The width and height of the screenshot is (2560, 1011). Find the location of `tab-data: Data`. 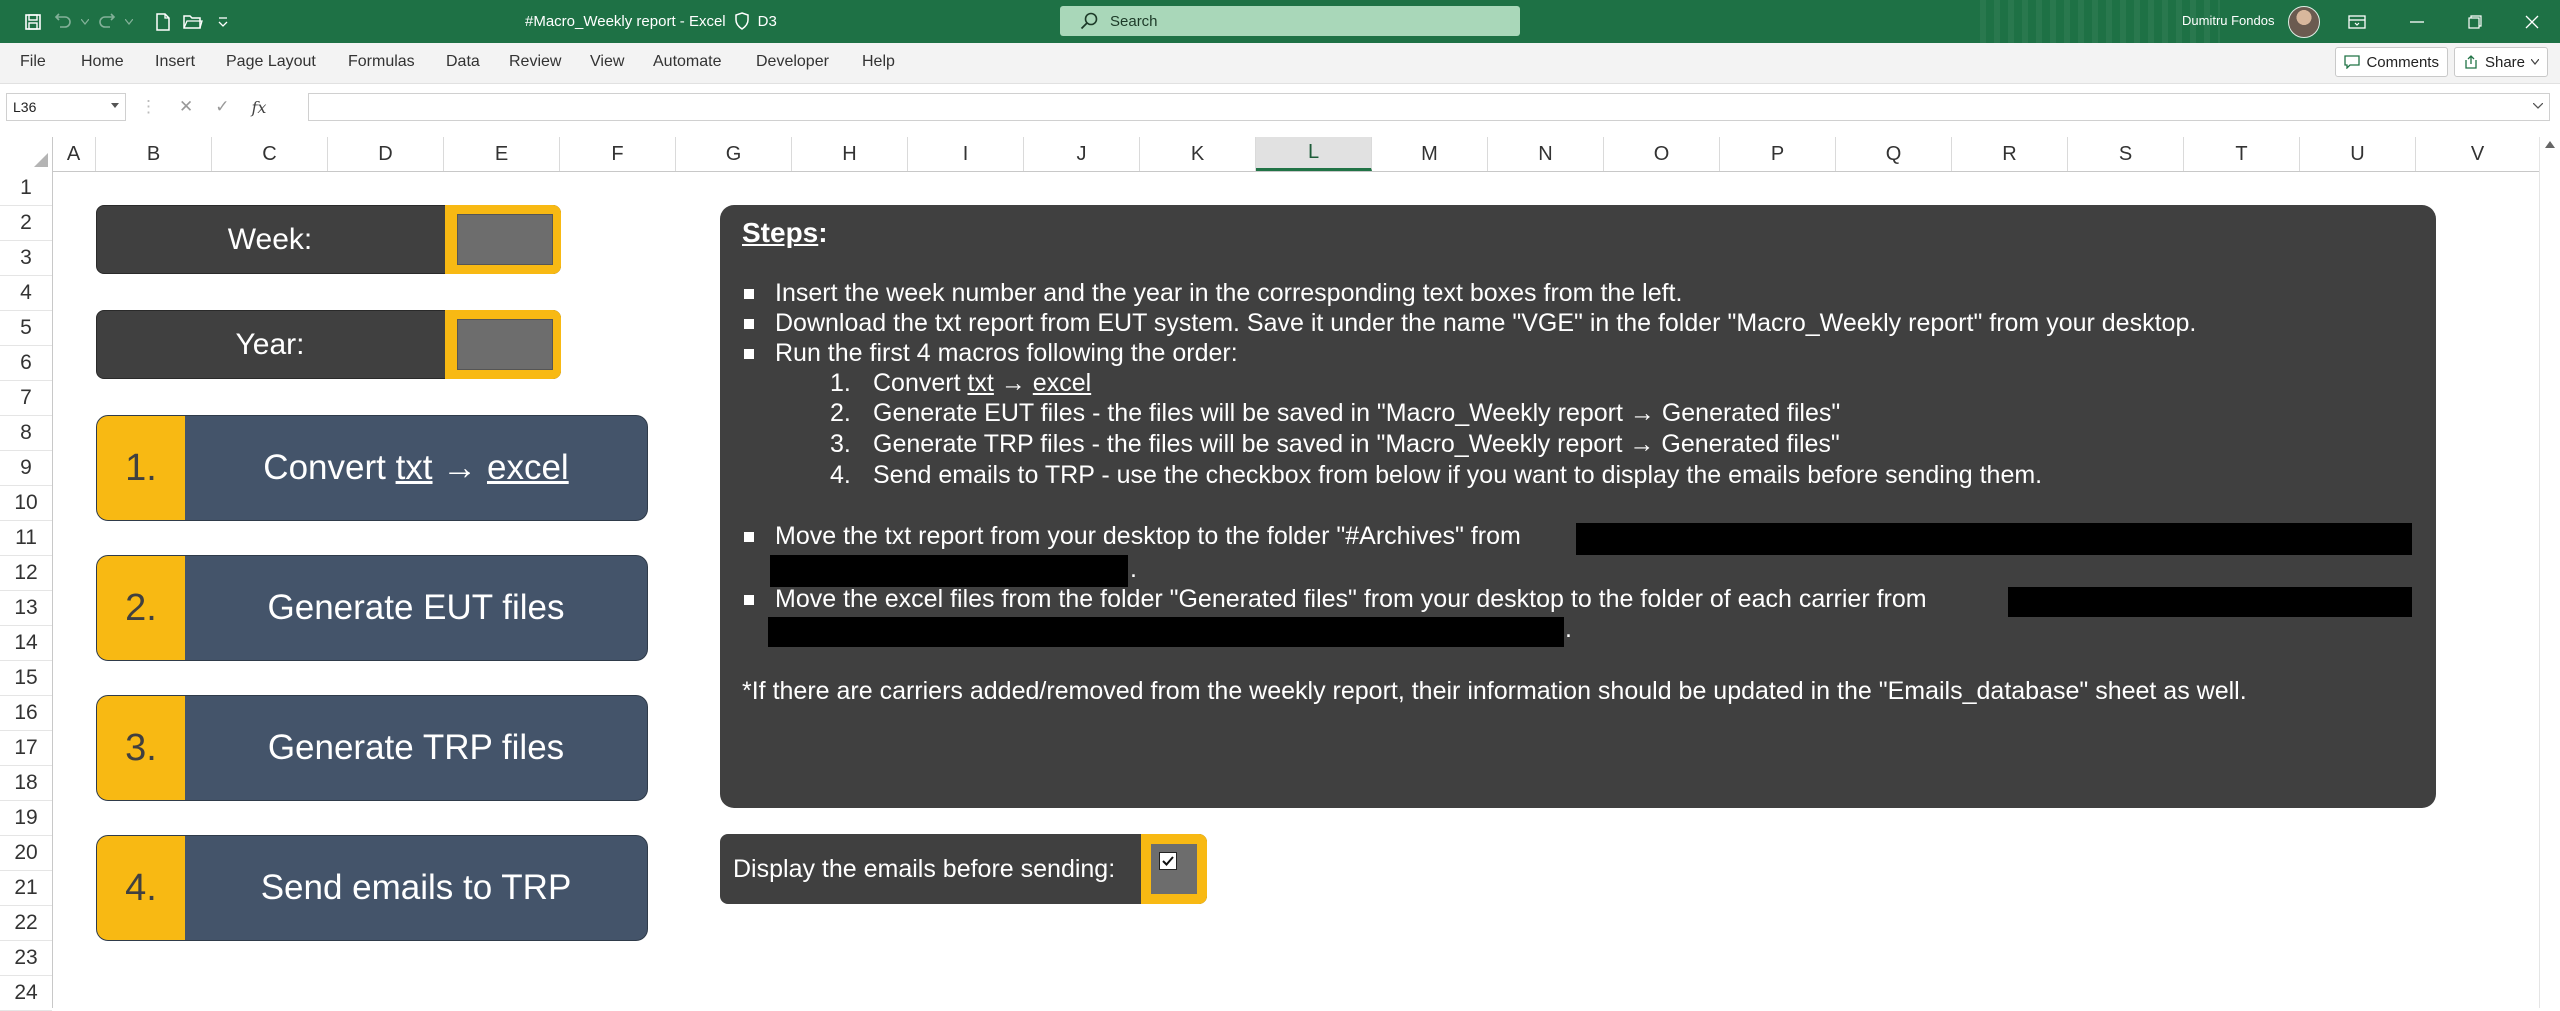

tab-data: Data is located at coordinates (463, 62).